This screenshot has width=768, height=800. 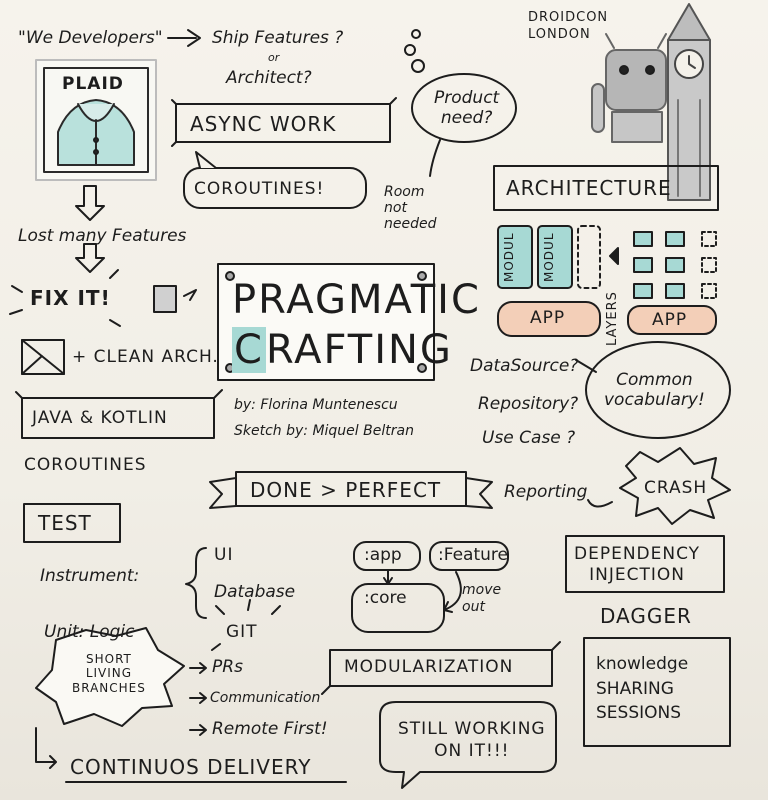 I want to click on big-ben-icon, so click(x=689, y=102).